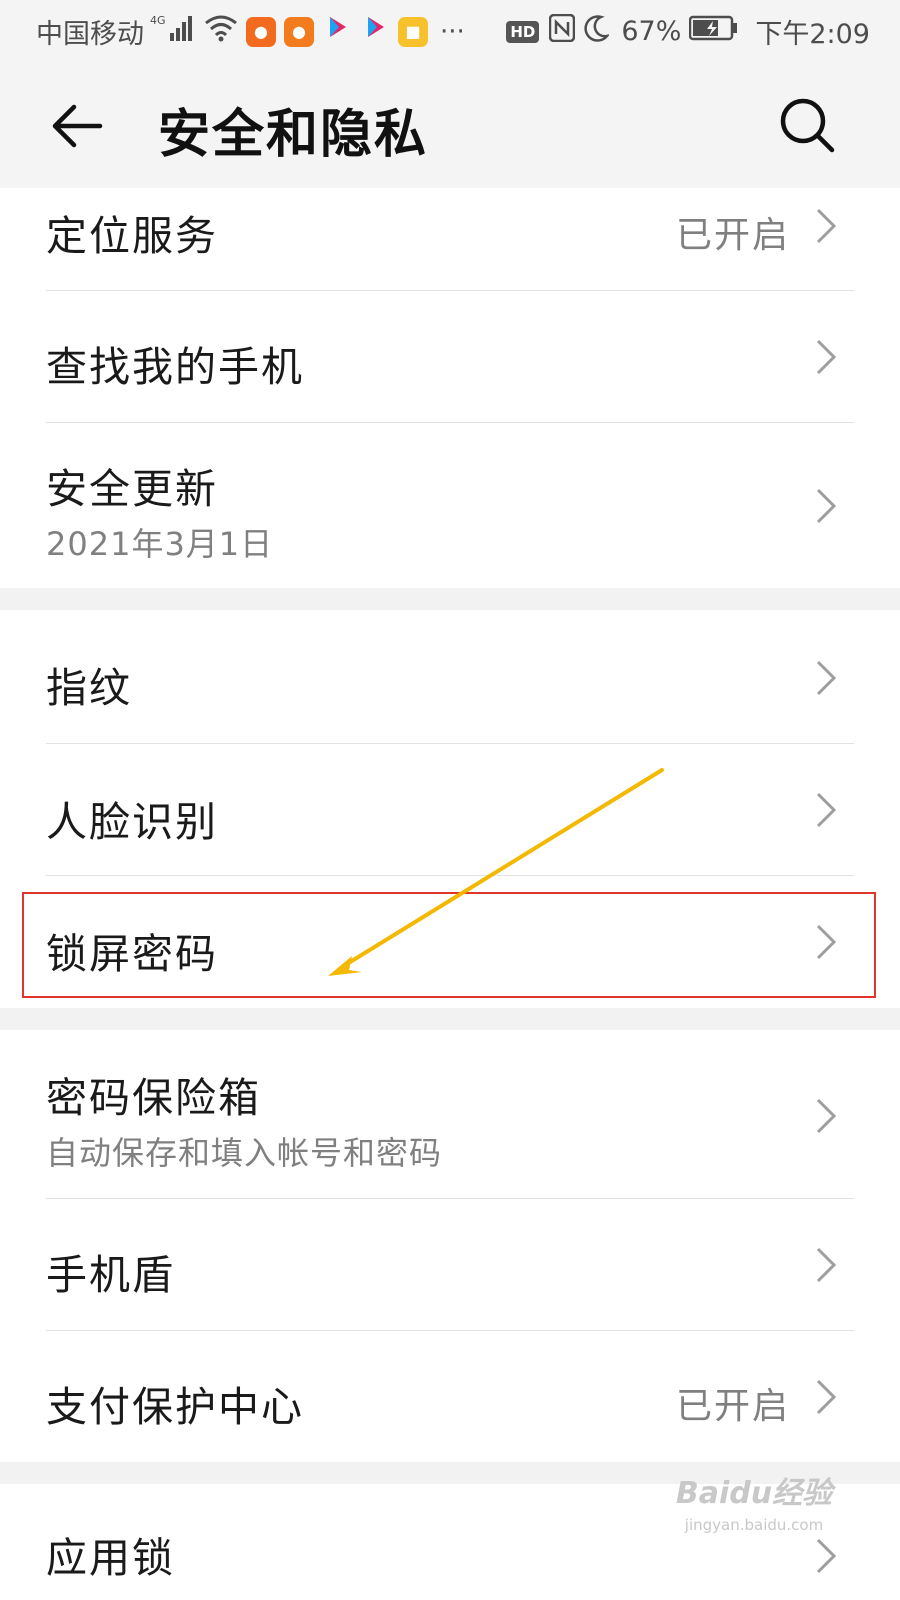  What do you see at coordinates (158, 20) in the screenshot?
I see `svg-text: 4G` at bounding box center [158, 20].